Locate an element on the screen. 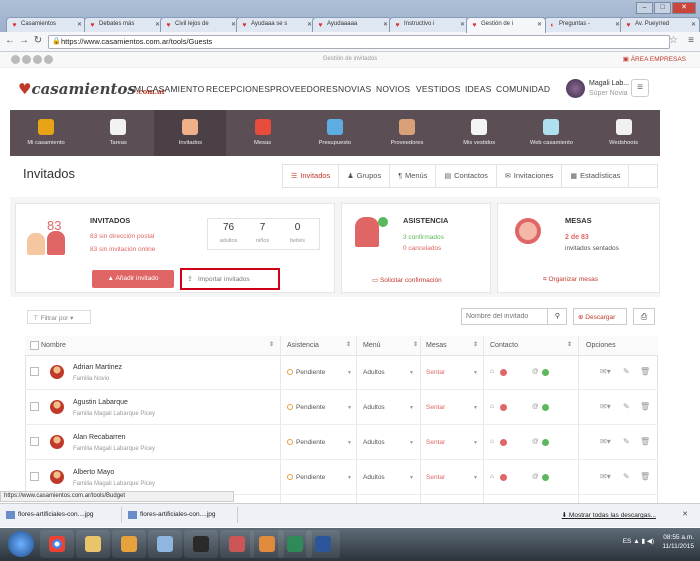 The height and width of the screenshot is (561, 700). col-tables: Mesas is located at coordinates (436, 345).